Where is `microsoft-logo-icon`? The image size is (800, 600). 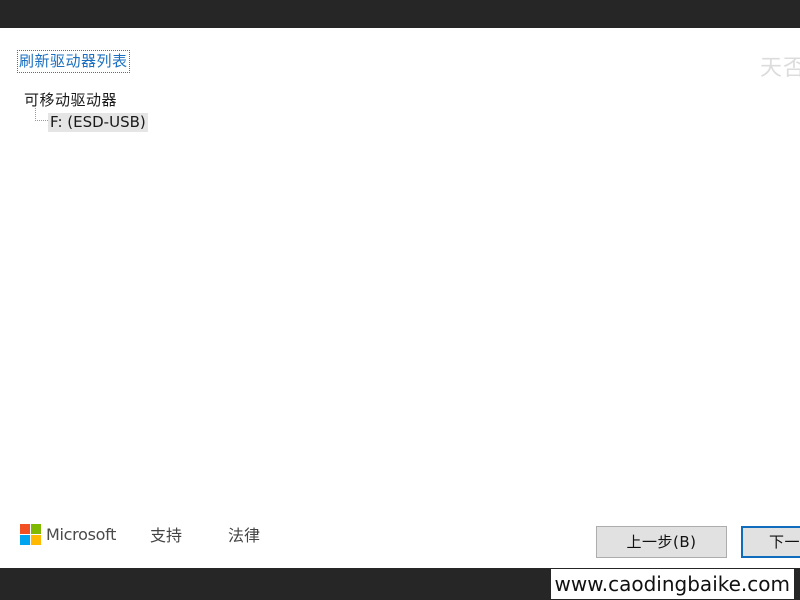
microsoft-logo-icon is located at coordinates (30, 534).